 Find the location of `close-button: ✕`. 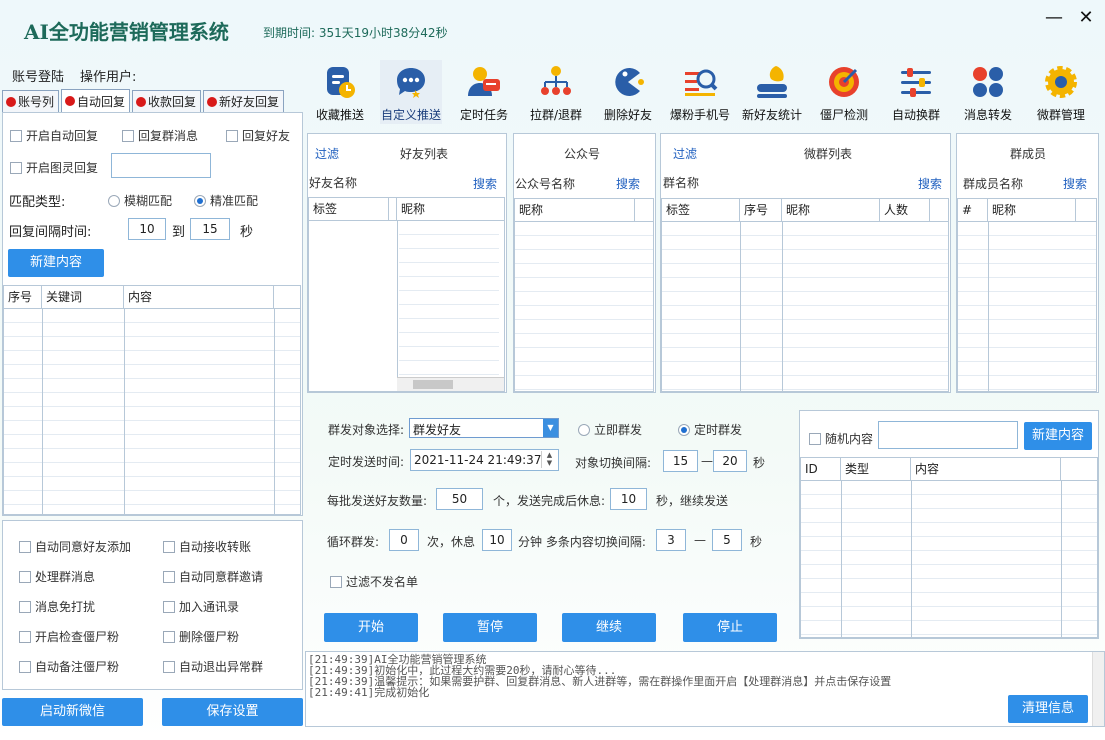

close-button: ✕ is located at coordinates (1086, 18).